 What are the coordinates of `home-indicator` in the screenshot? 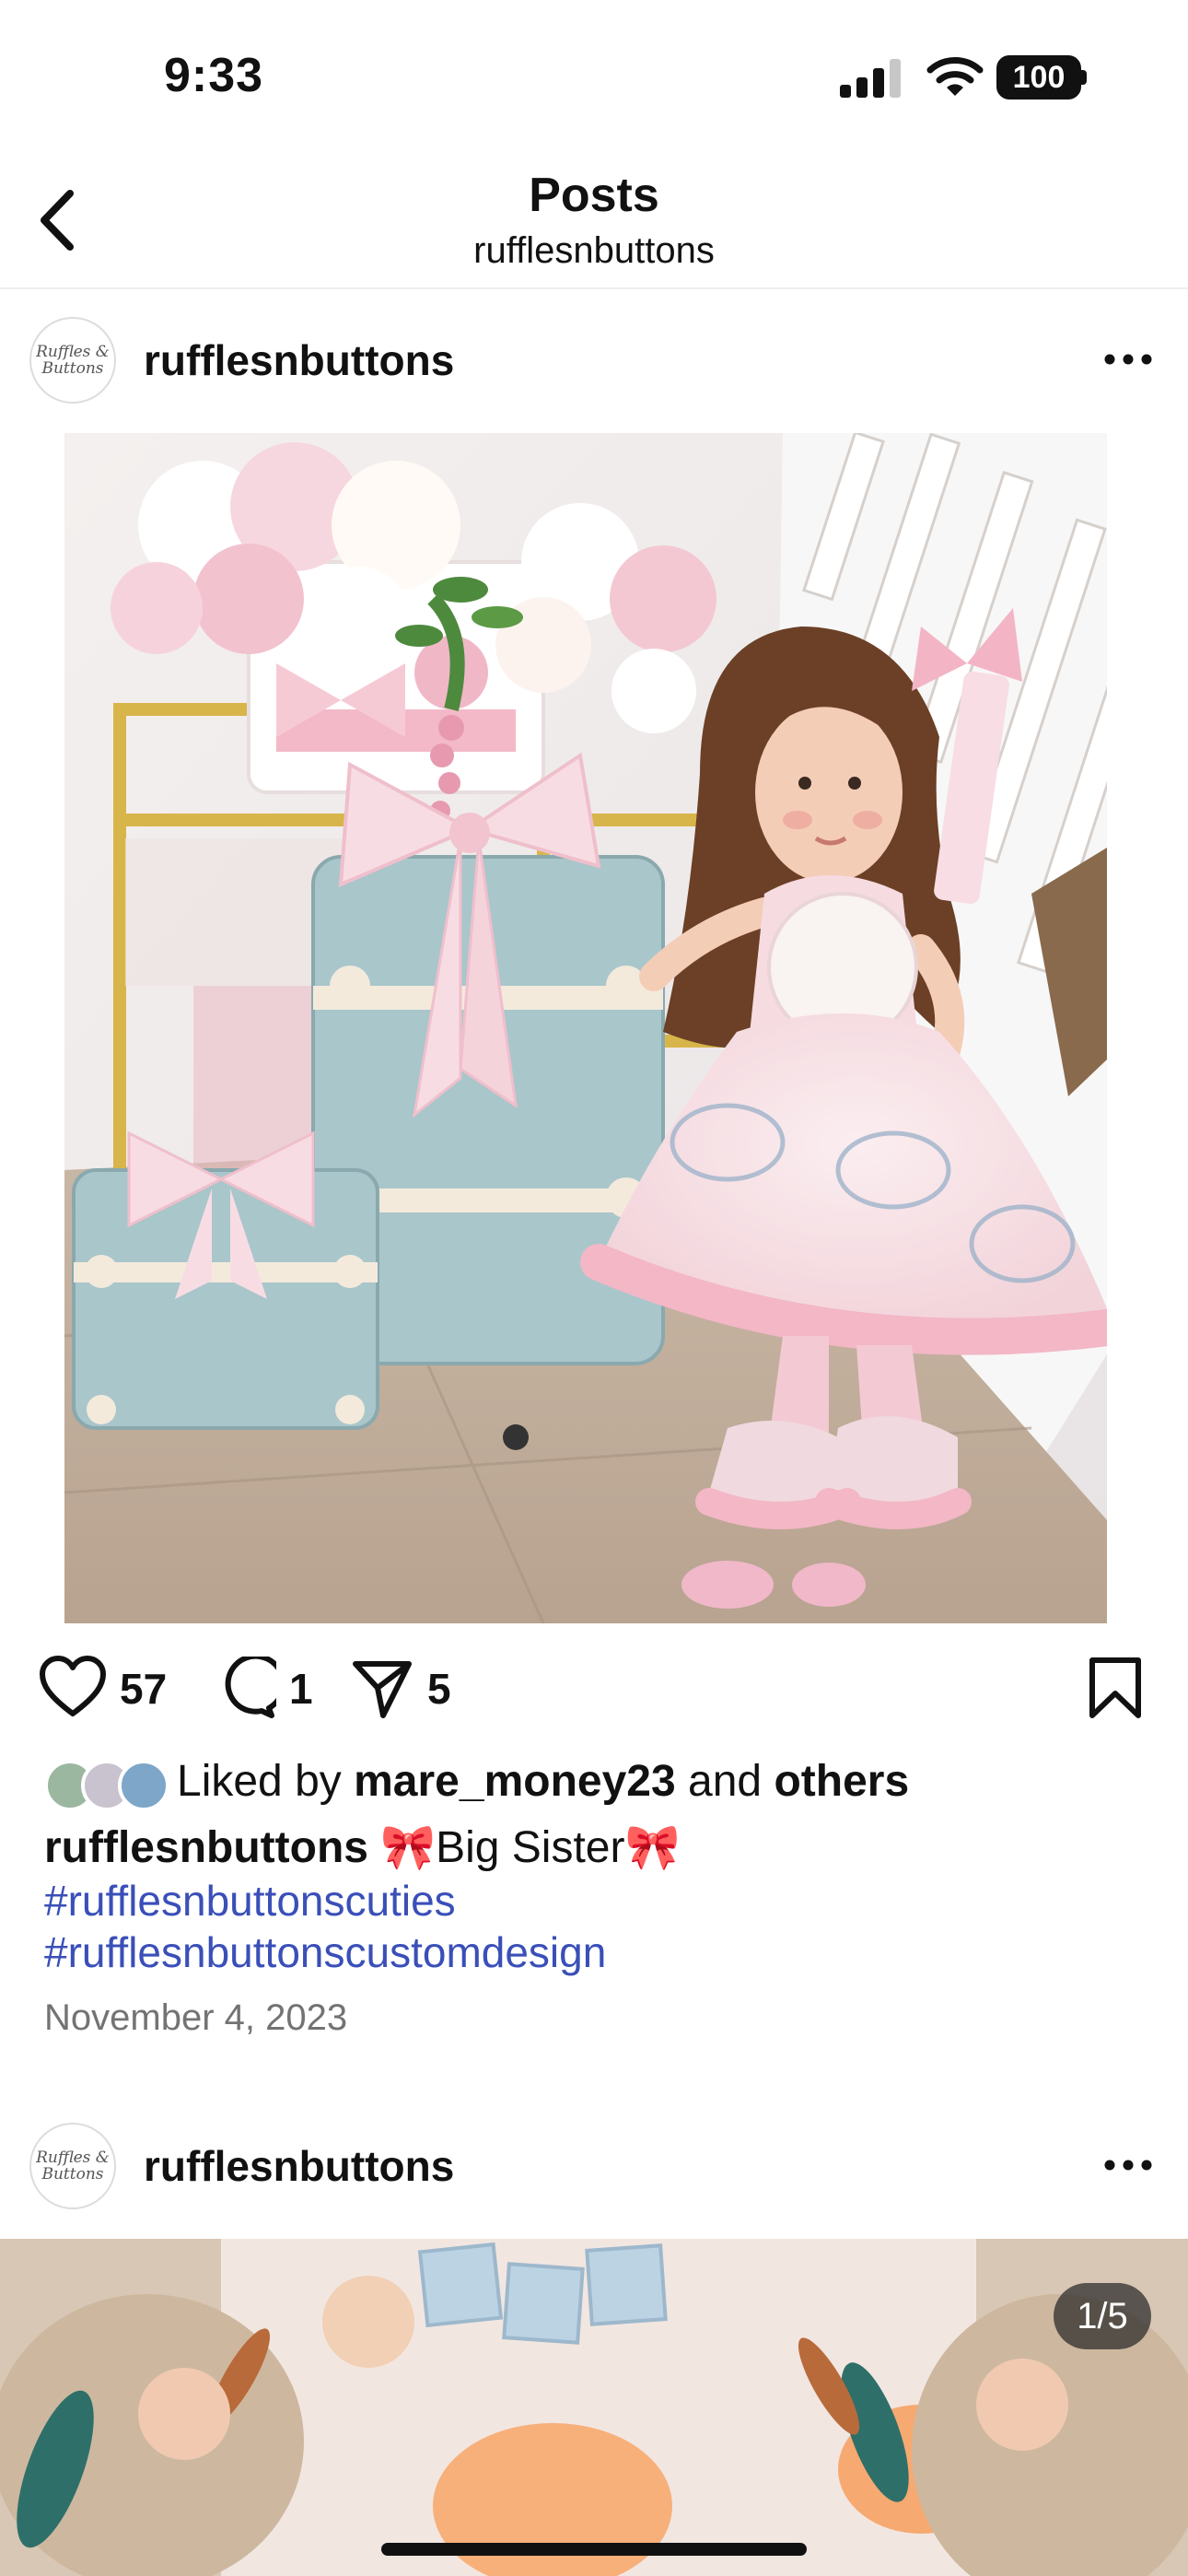 It's located at (594, 2549).